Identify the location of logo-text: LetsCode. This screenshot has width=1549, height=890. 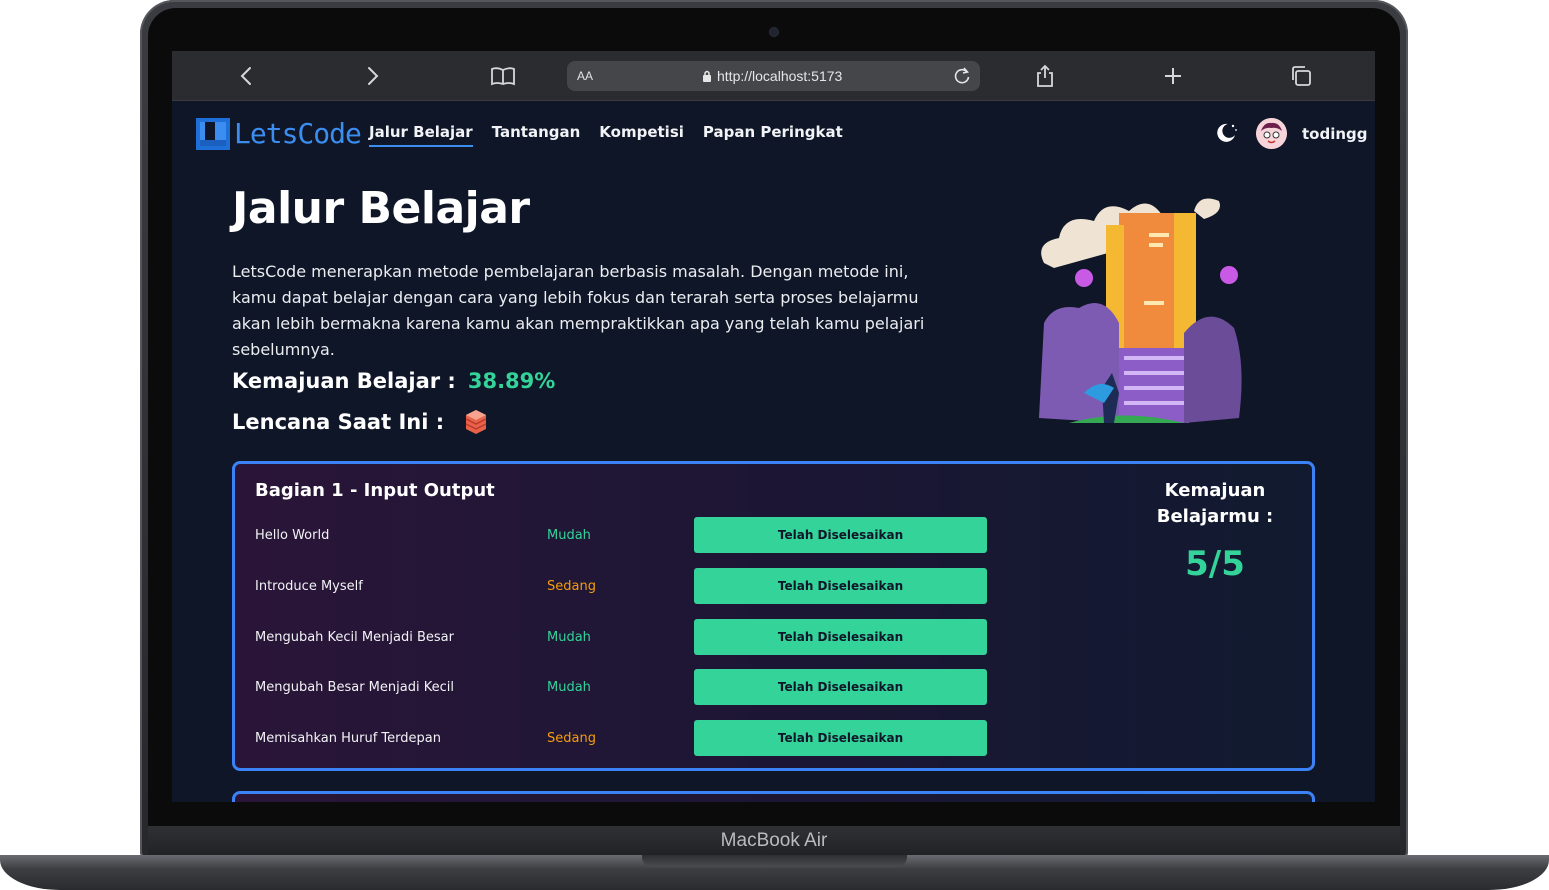
(298, 133).